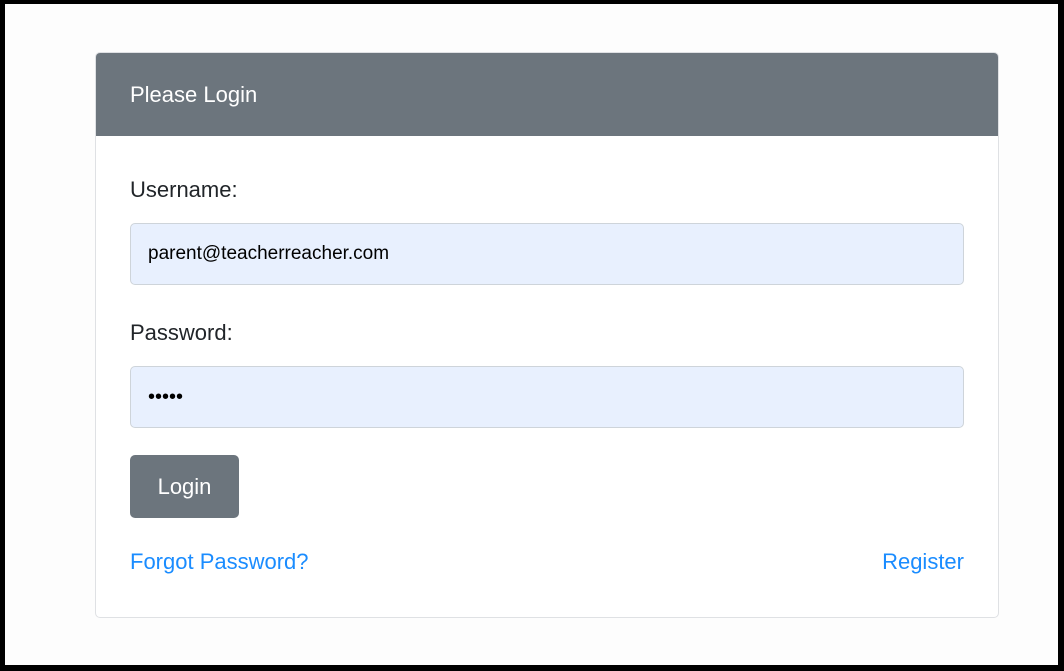 The image size is (1064, 671). I want to click on password-label: Password:, so click(181, 332).